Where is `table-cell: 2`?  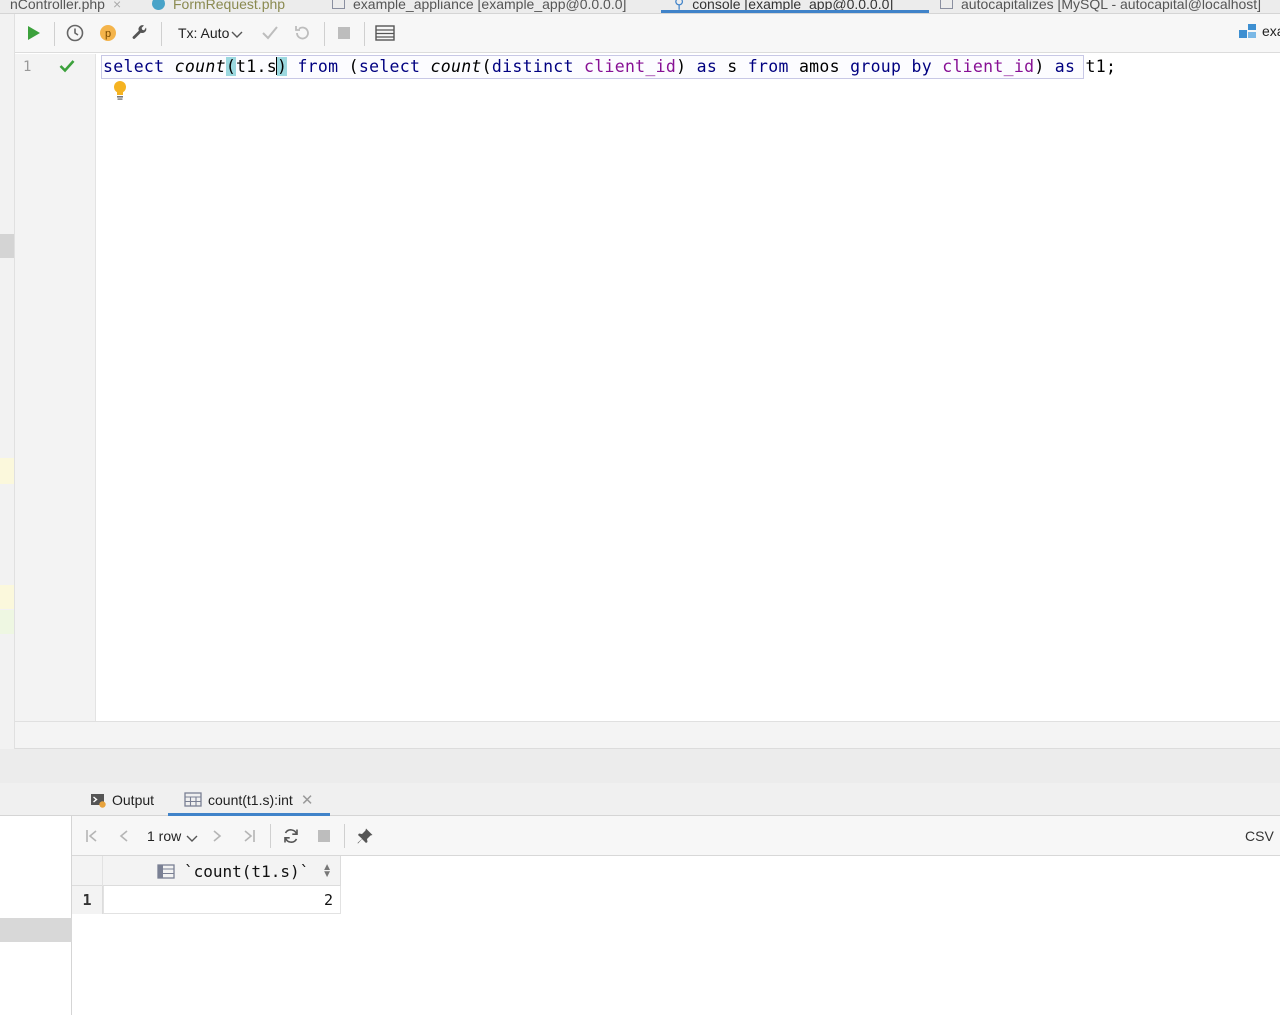
table-cell: 2 is located at coordinates (222, 900).